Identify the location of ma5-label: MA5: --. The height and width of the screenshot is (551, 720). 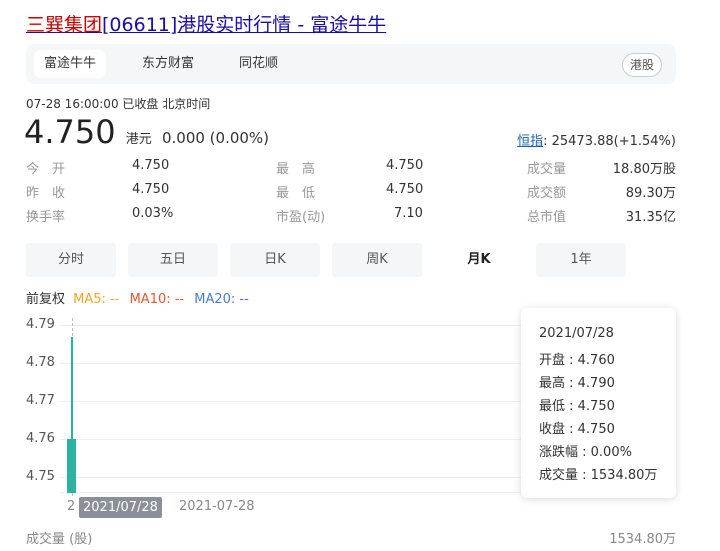
(96, 299).